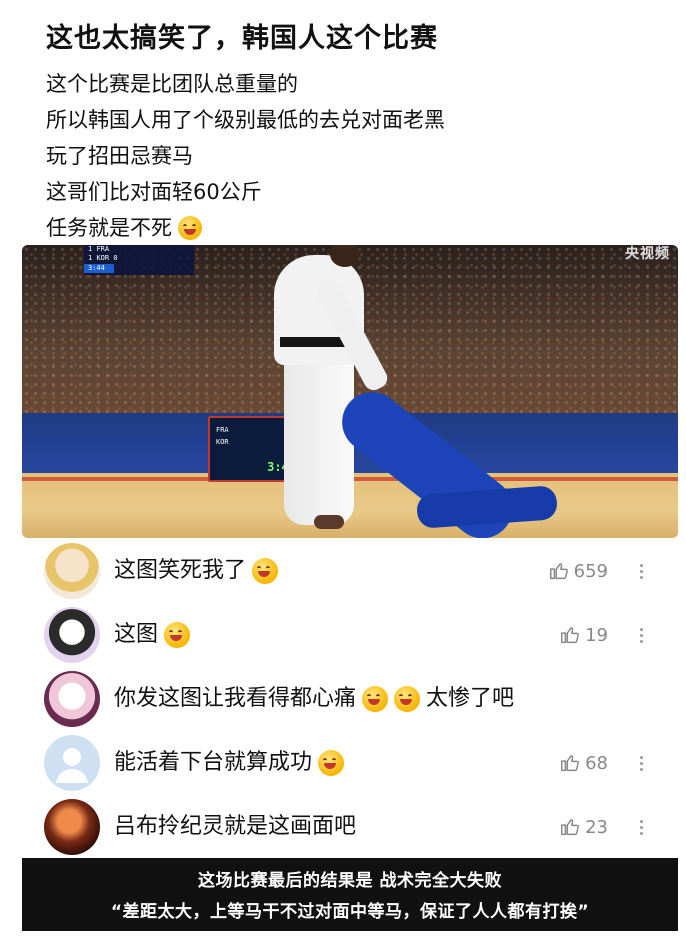 This screenshot has width=686, height=939. Describe the element at coordinates (647, 254) in the screenshot. I see `broadcast-logo: 央视频` at that location.